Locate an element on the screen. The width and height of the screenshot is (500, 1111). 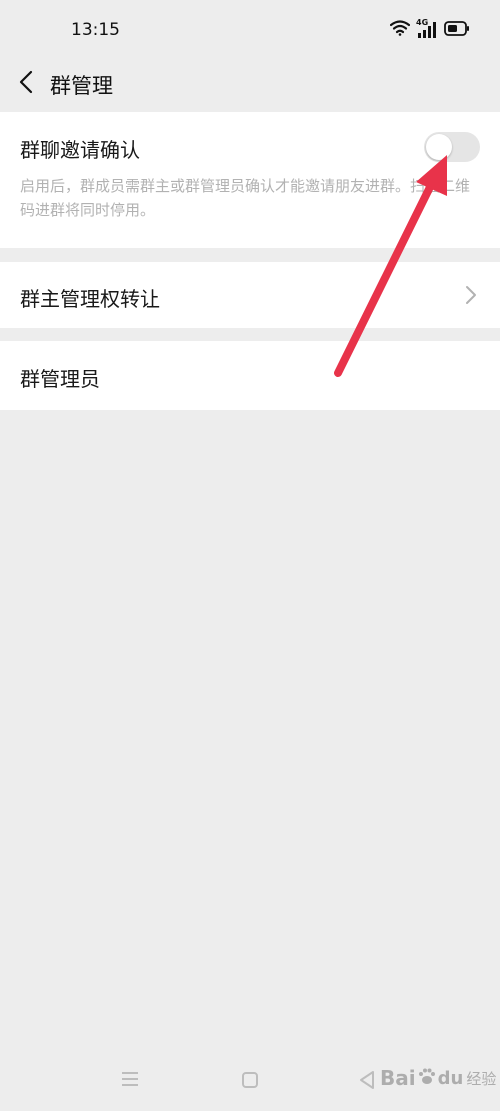
page-title: 群管理 is located at coordinates (81, 86).